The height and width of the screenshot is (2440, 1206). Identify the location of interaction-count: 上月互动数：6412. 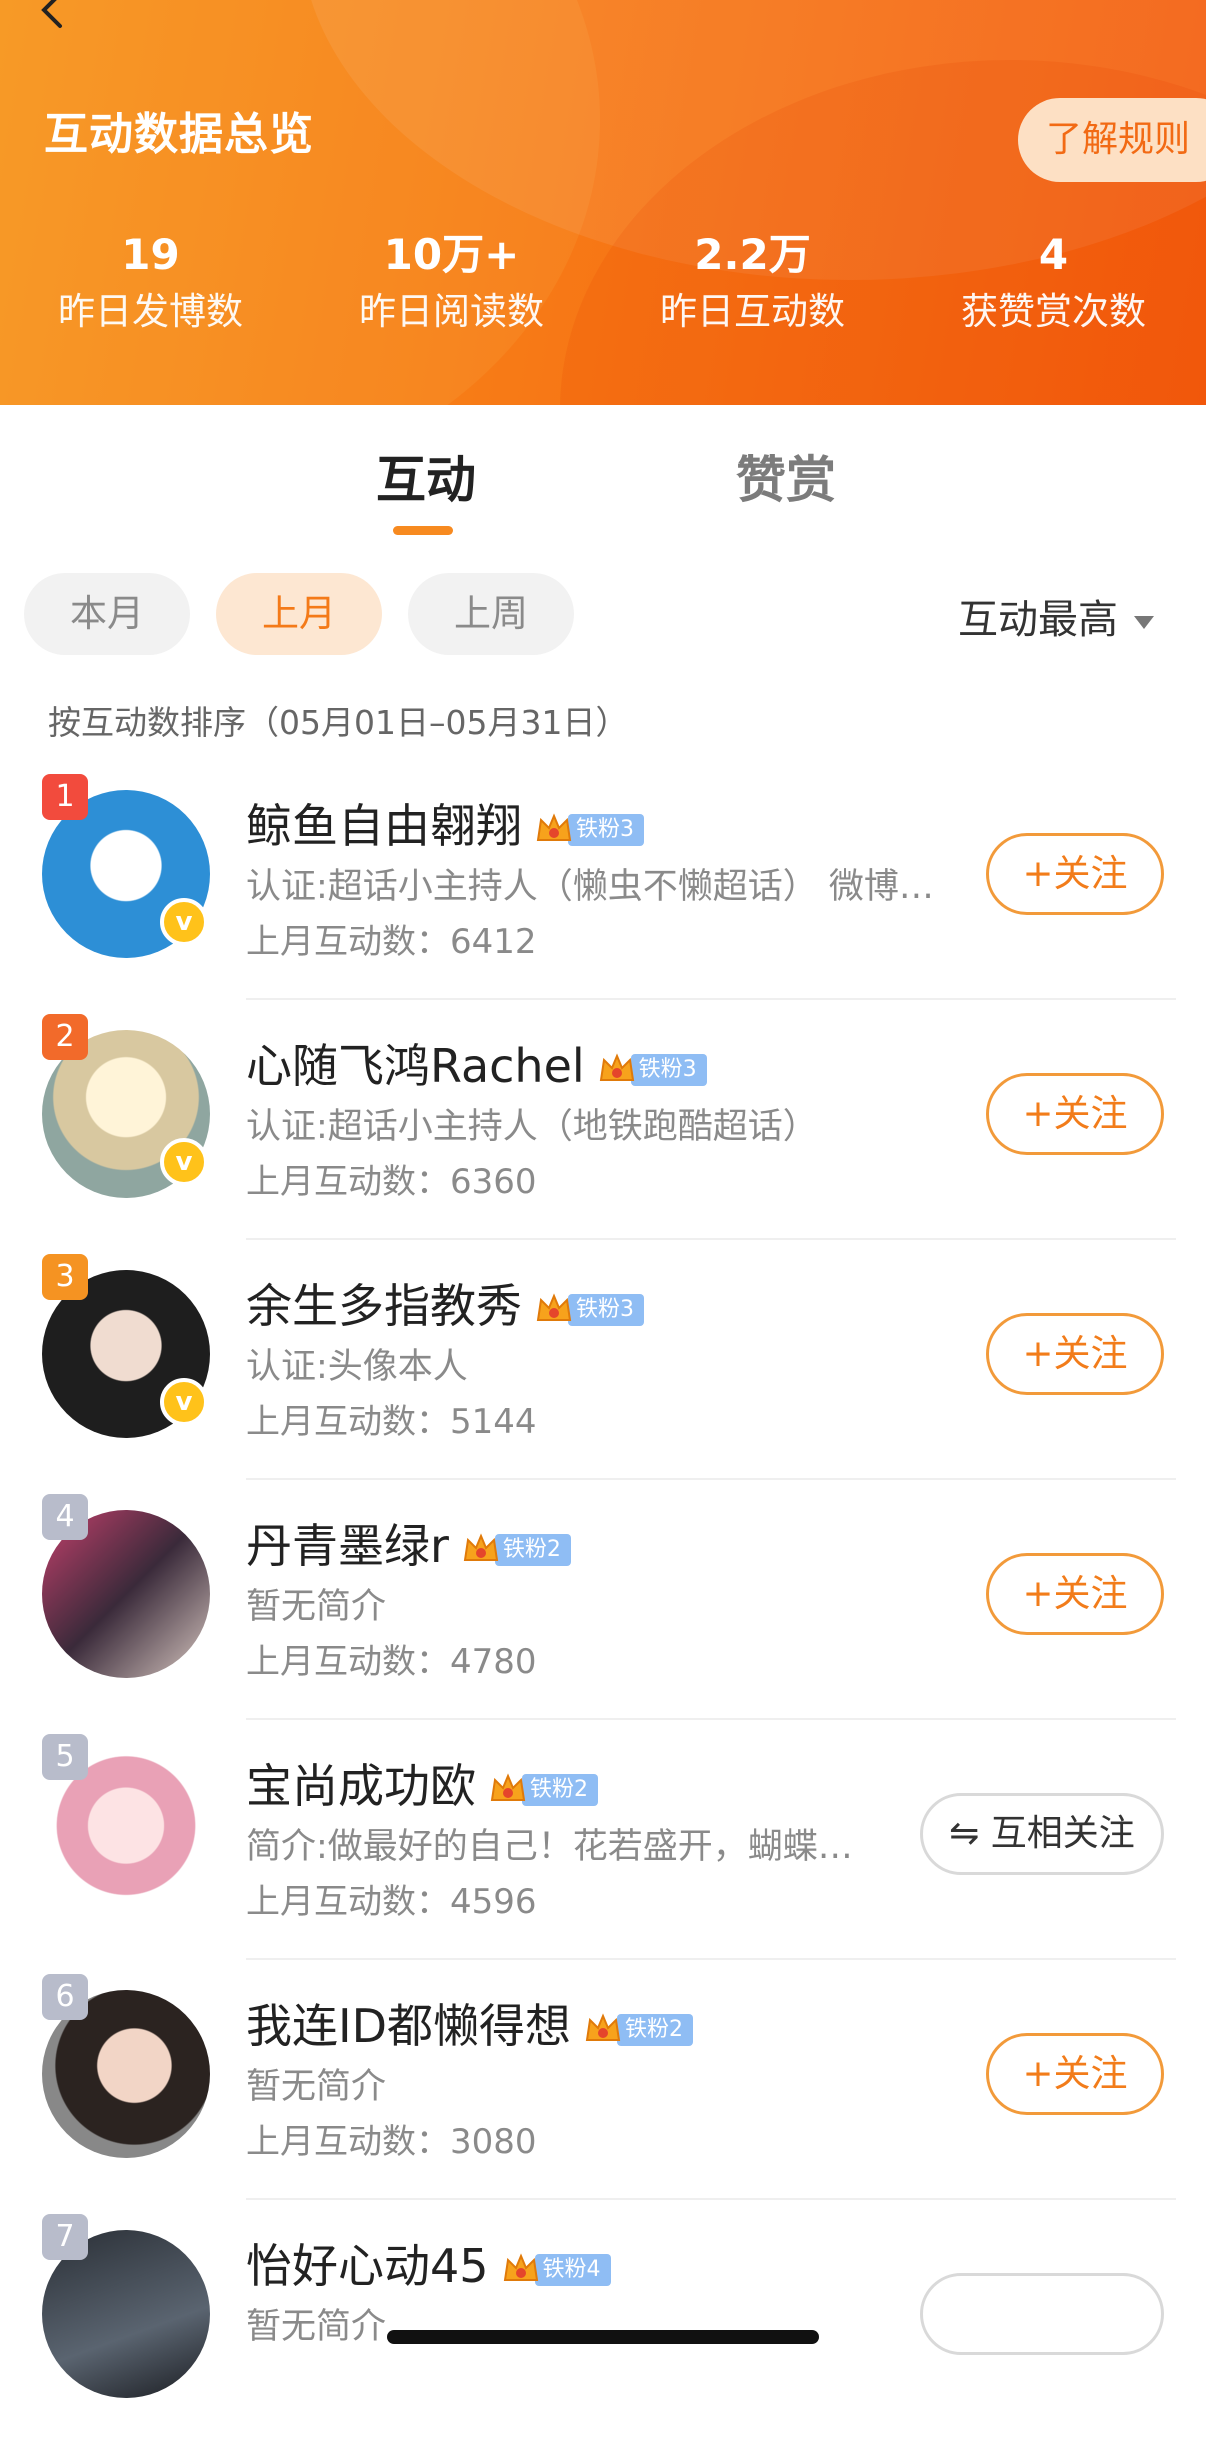
(391, 942).